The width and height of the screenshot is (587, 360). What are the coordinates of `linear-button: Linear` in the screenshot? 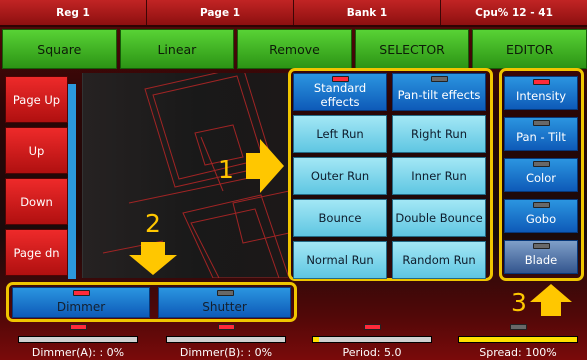 It's located at (177, 49).